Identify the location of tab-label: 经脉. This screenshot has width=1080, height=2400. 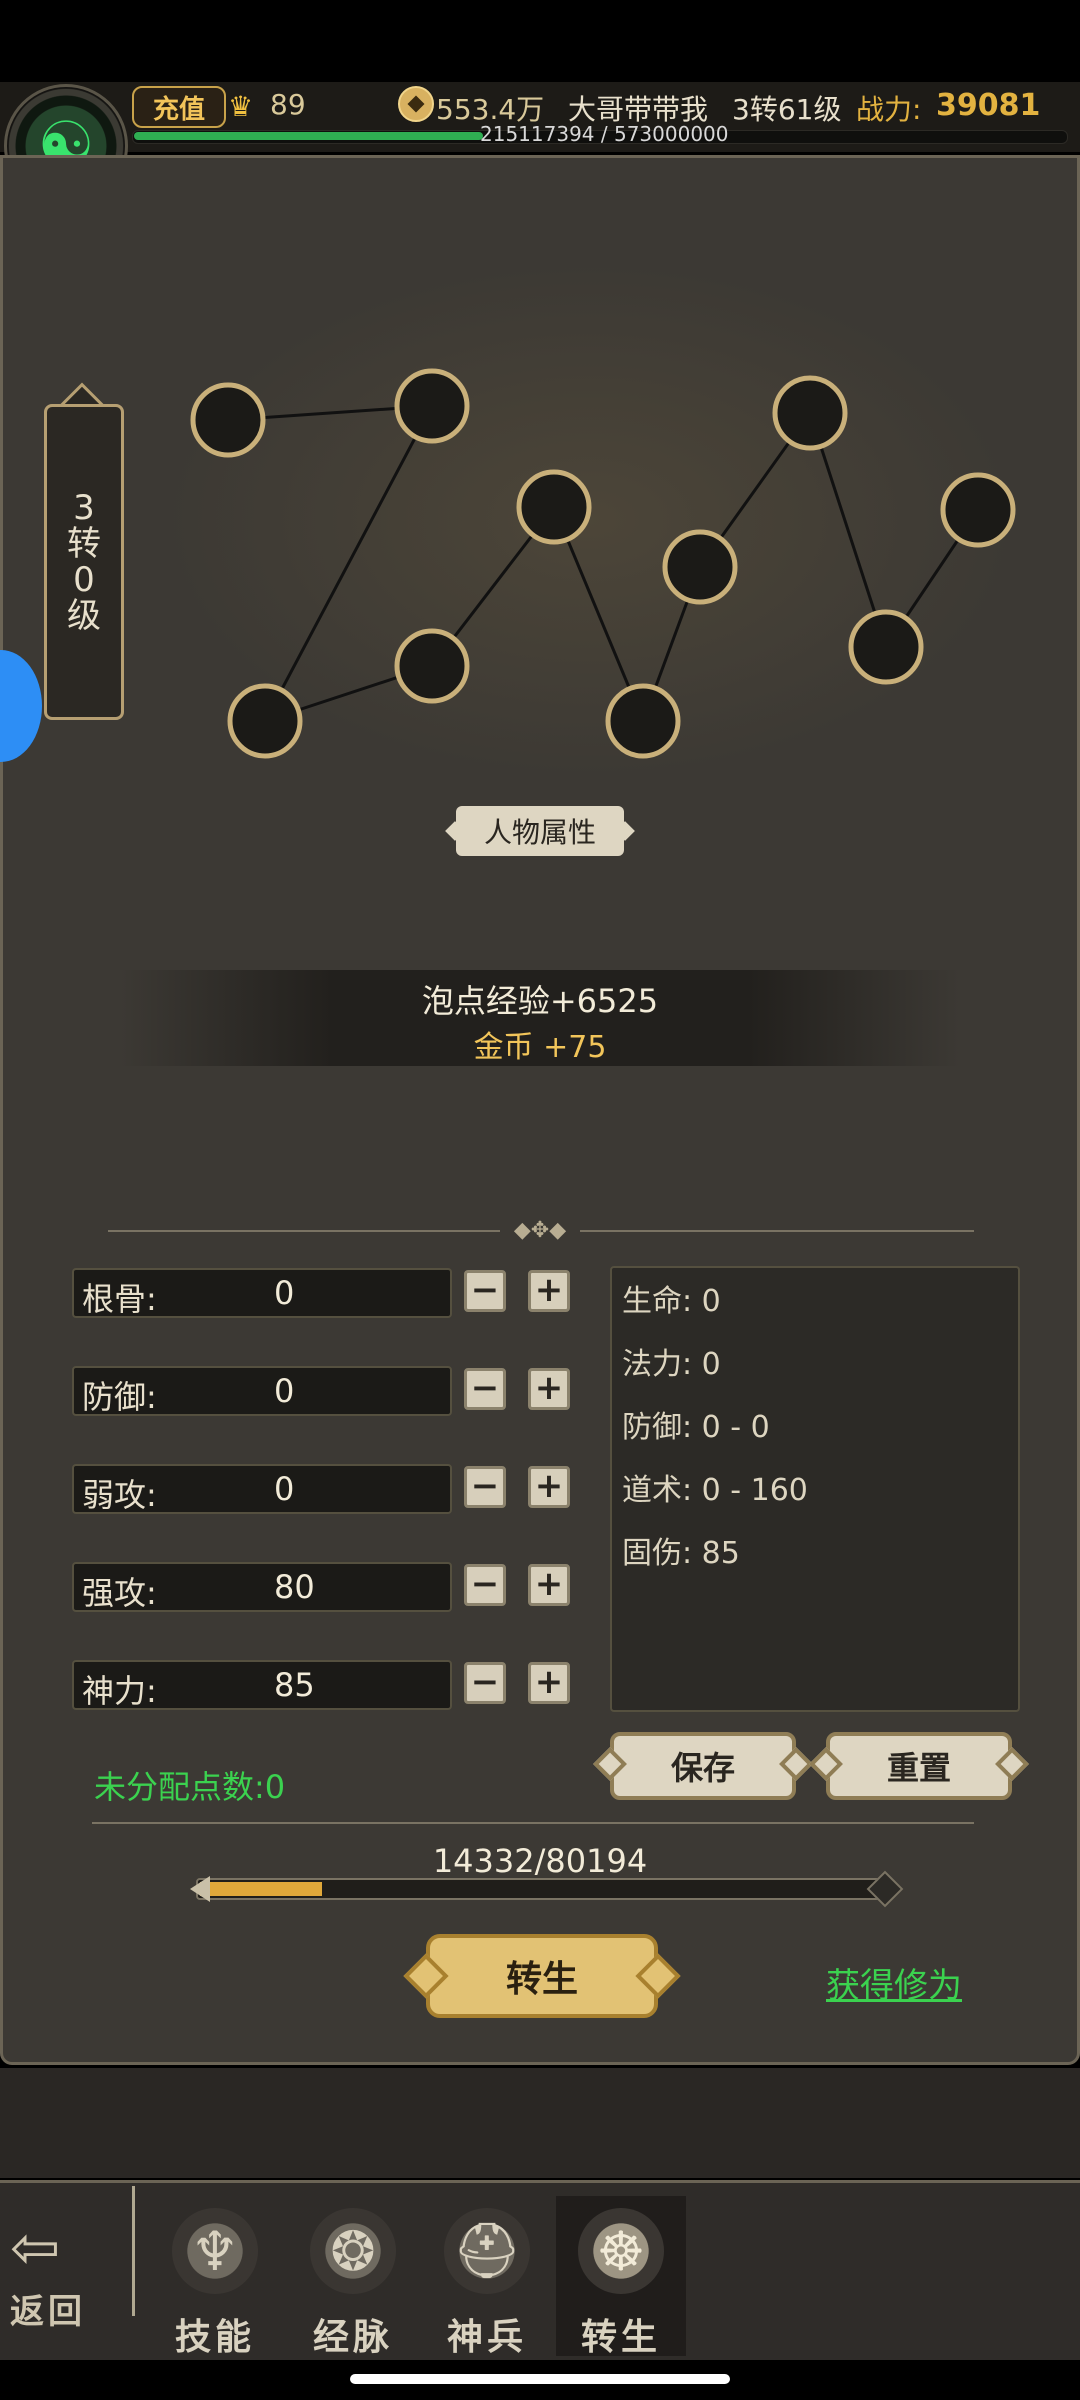
(352, 2337).